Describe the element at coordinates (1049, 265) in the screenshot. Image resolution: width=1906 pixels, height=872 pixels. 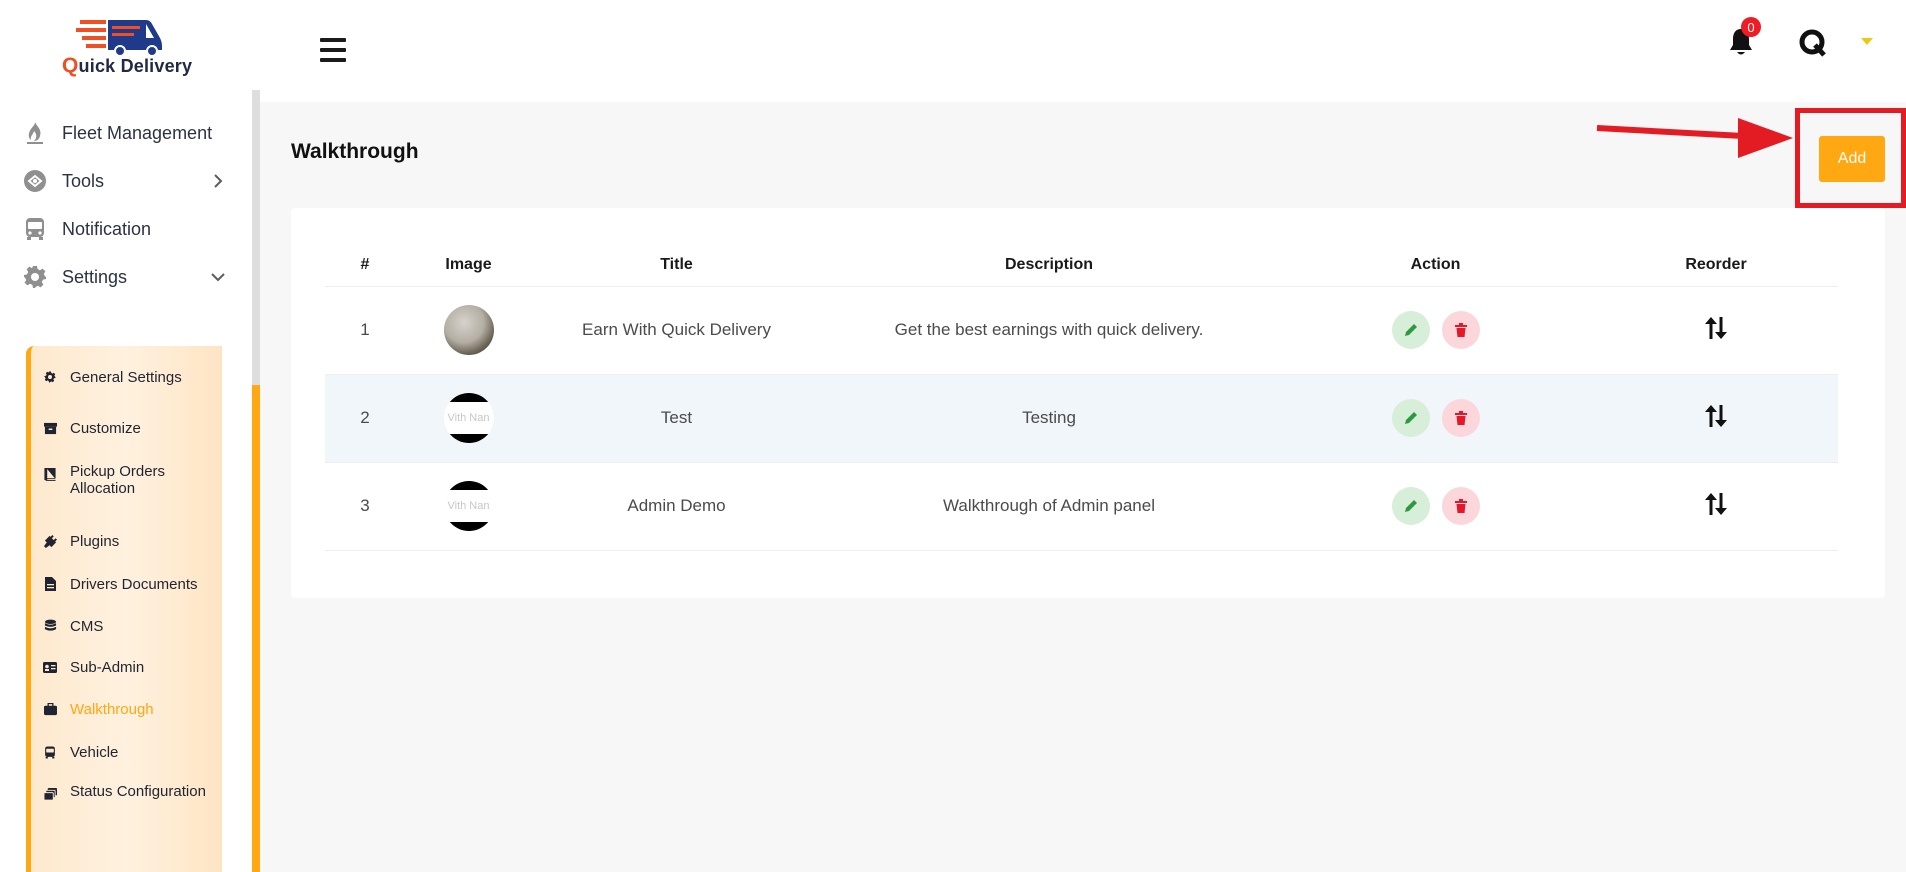
I see `column-header-description: Description` at that location.